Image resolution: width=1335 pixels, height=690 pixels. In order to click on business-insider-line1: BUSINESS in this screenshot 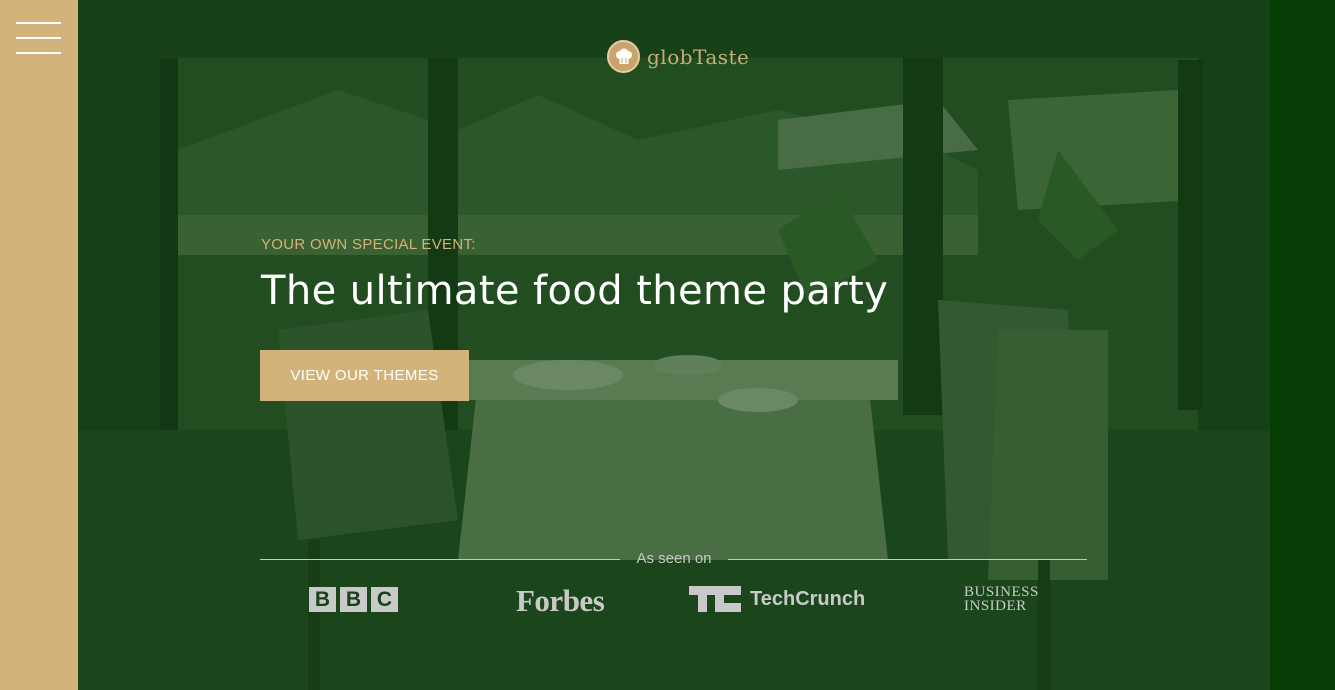, I will do `click(1001, 592)`.